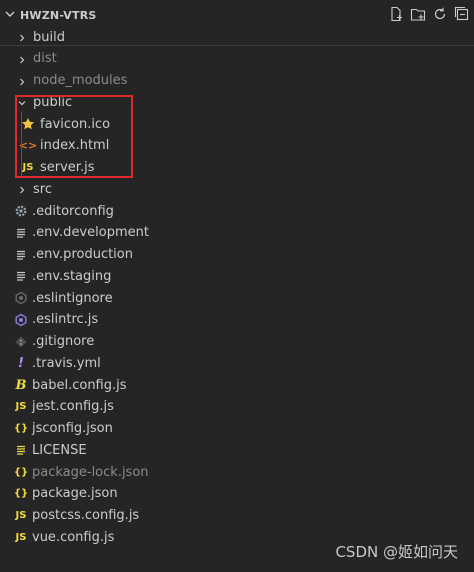  Describe the element at coordinates (440, 14) in the screenshot. I see `refresh-icon` at that location.